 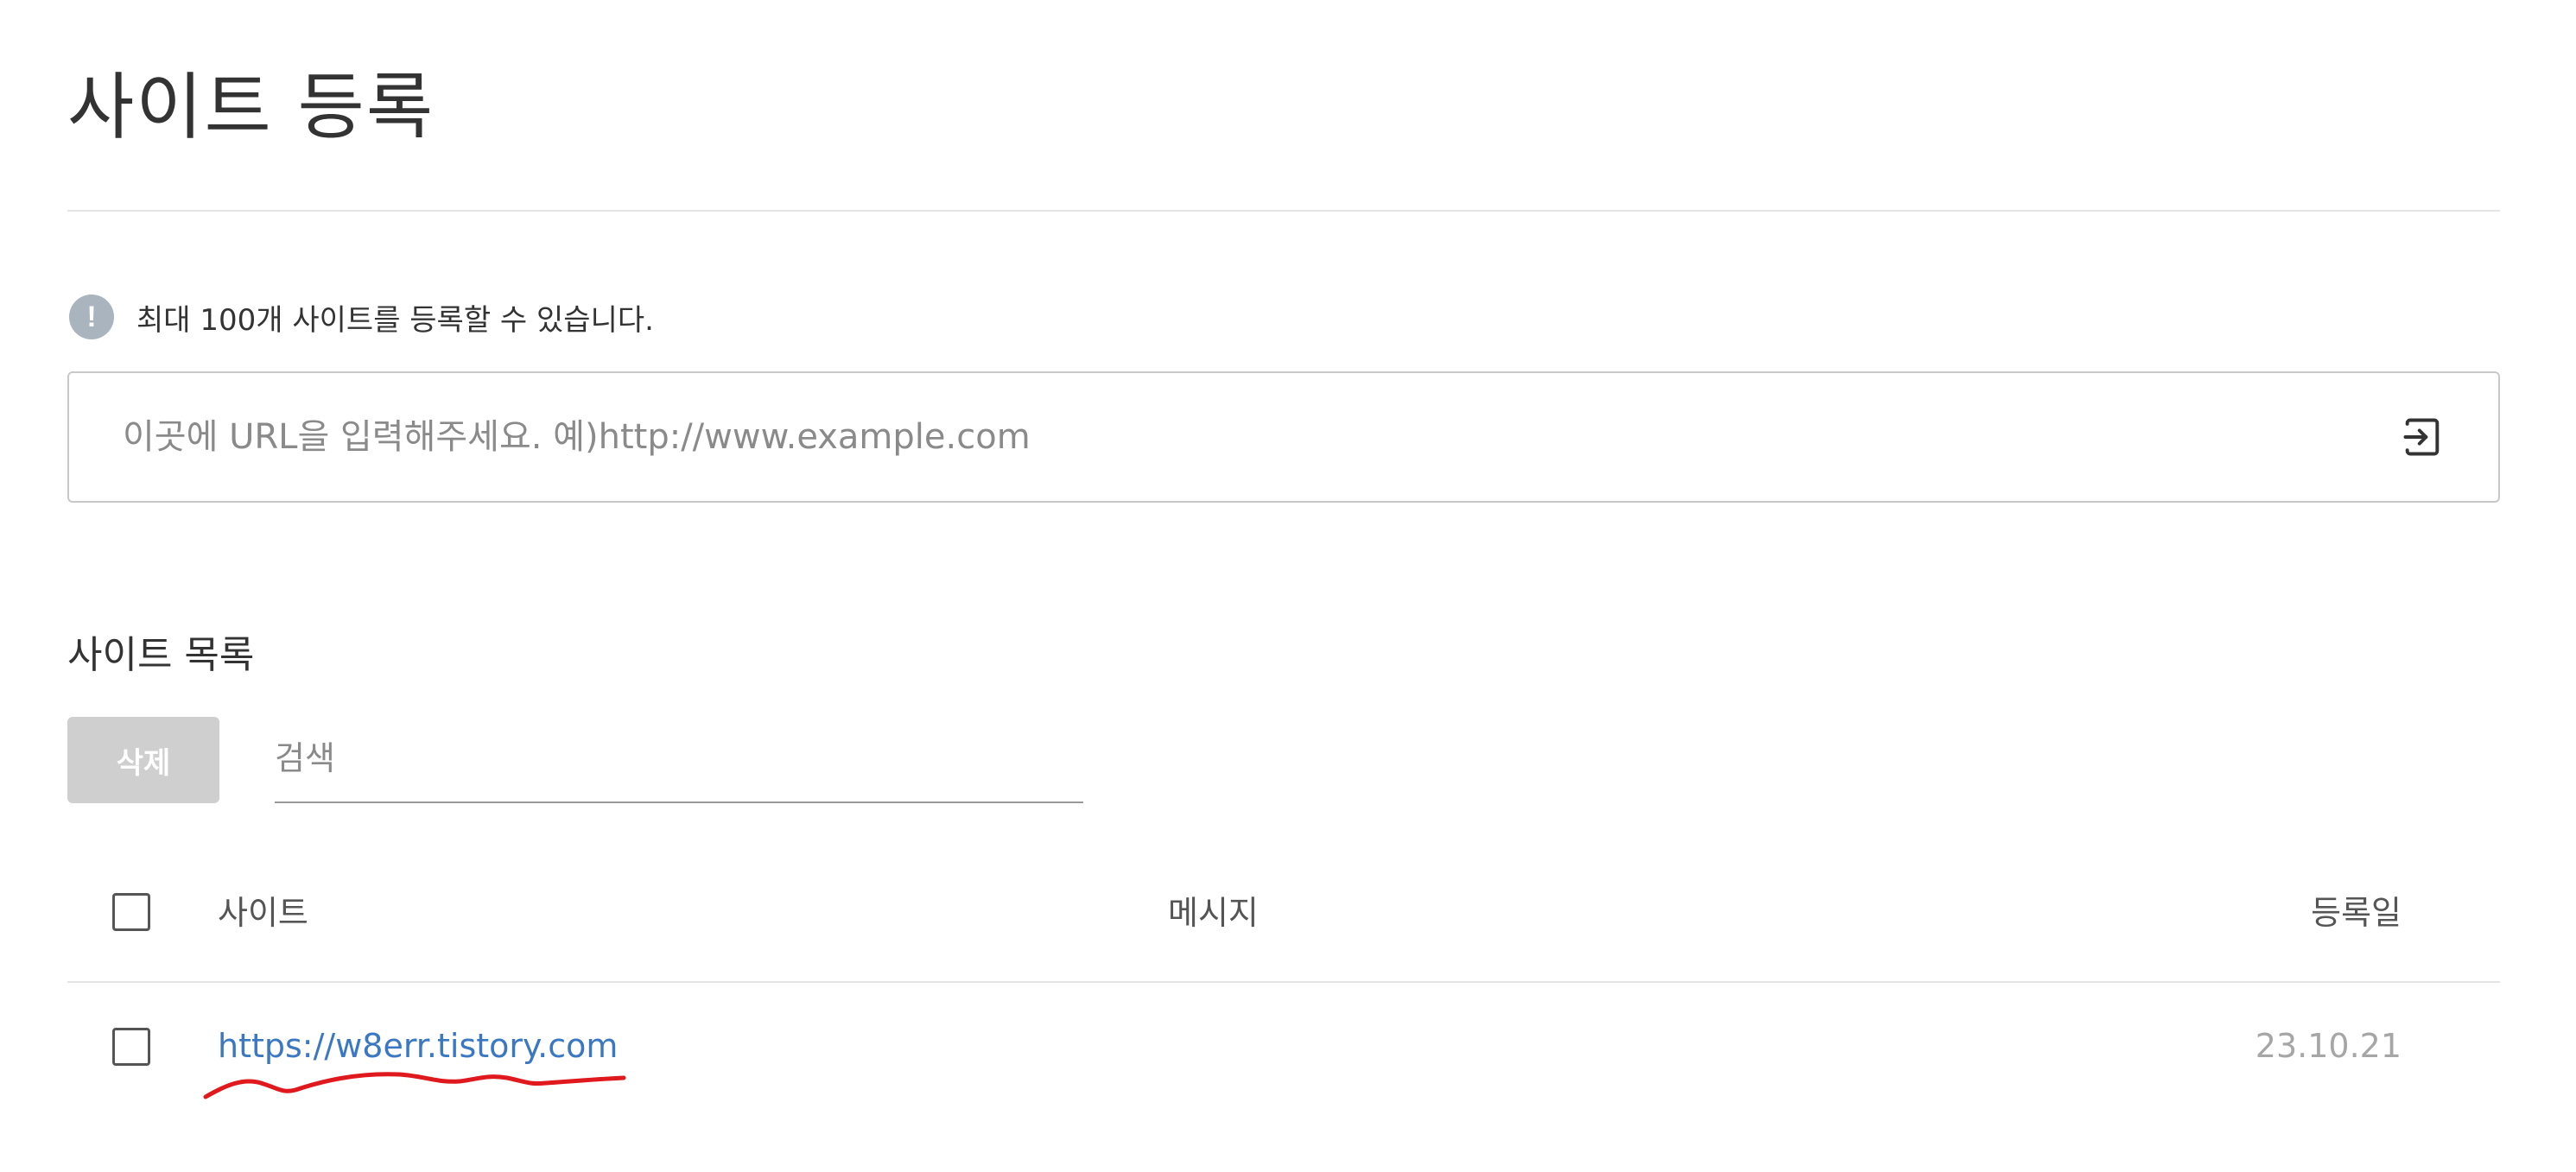 I want to click on notice: ! 최대 100개 사이트를 등록할 수 있습니다., so click(x=361, y=317).